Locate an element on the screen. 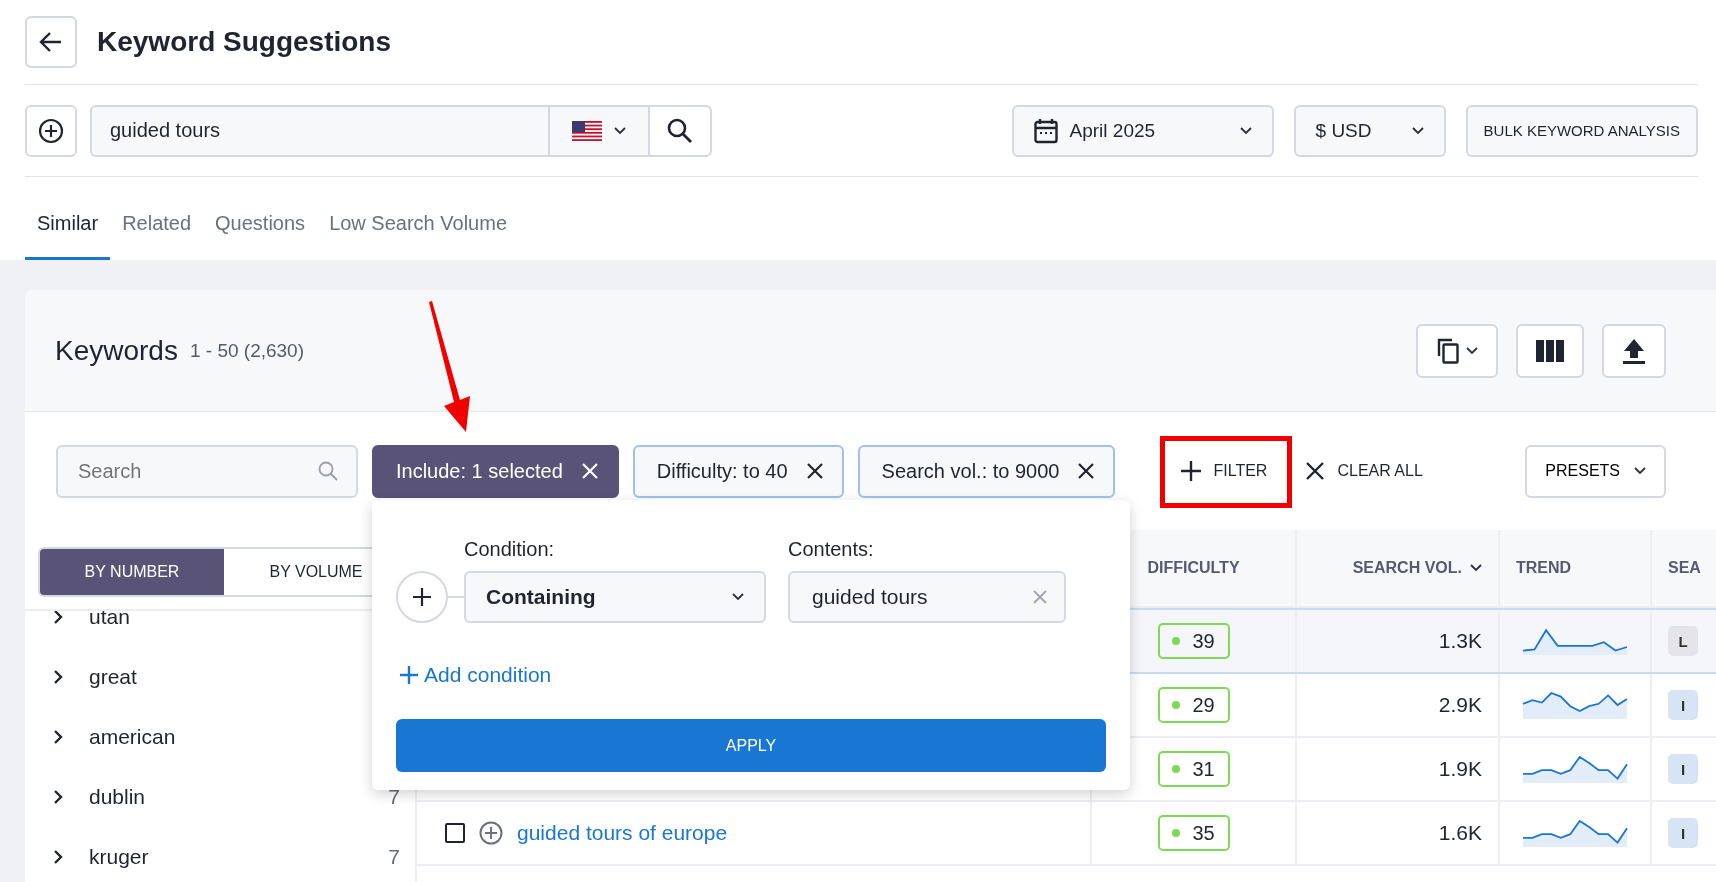 This screenshot has height=882, width=1716. keyword-search-field: guided tours is located at coordinates (401, 130).